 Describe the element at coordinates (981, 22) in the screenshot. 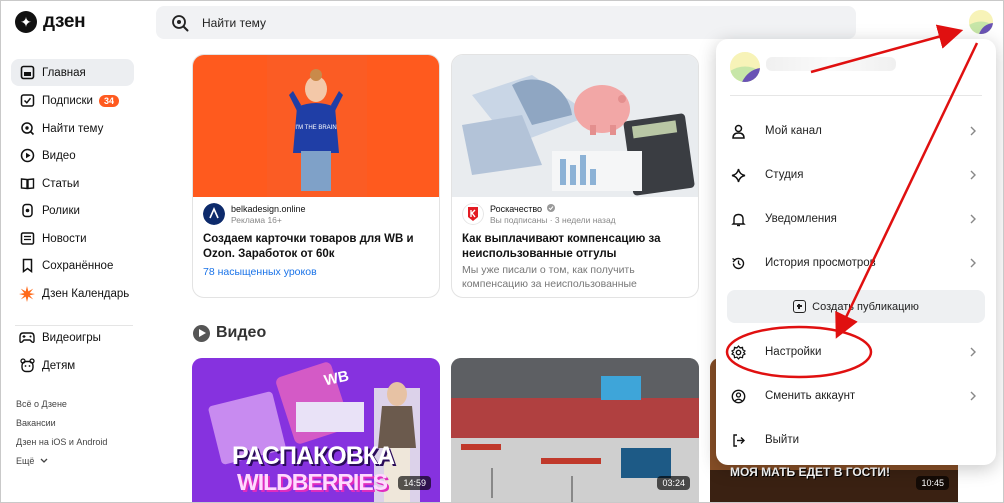

I see `user-avatar` at that location.